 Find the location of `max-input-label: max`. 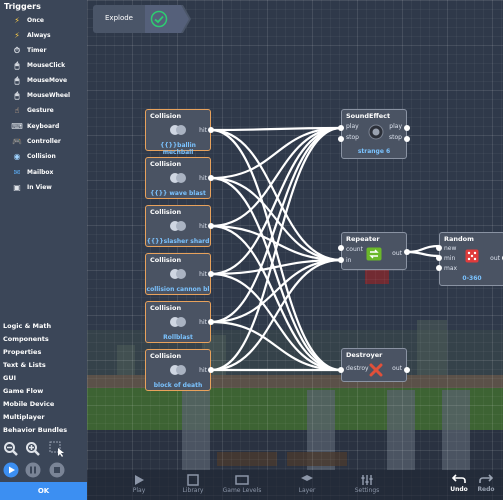

max-input-label: max is located at coordinates (451, 268).